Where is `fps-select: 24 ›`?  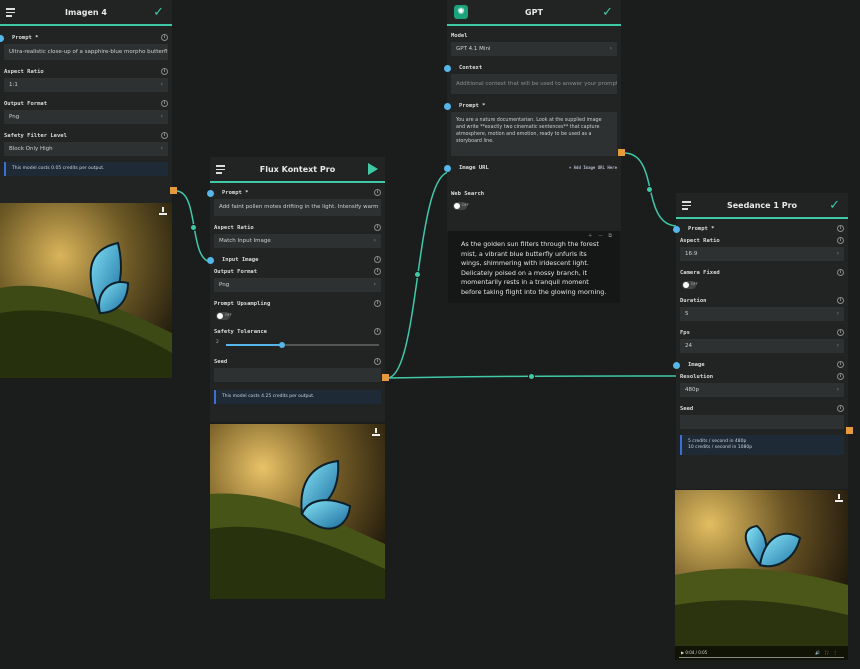
fps-select: 24 › is located at coordinates (762, 346).